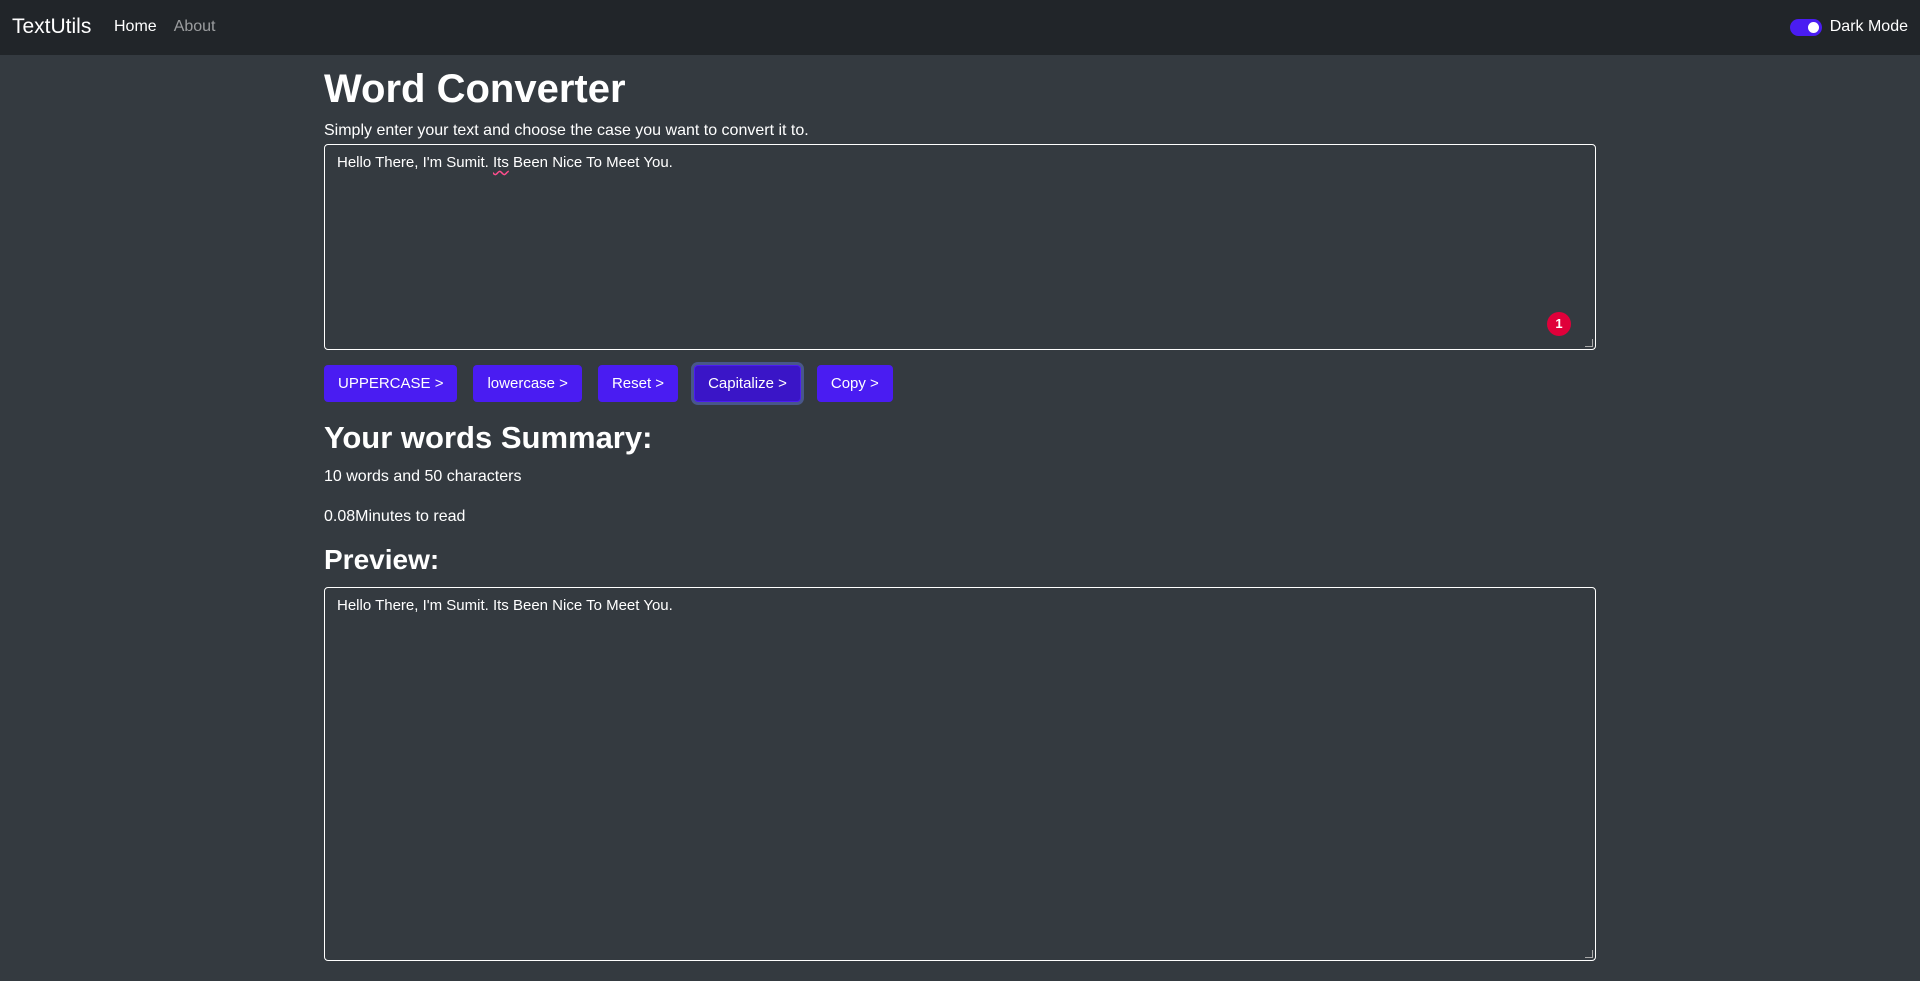 The height and width of the screenshot is (981, 1920). What do you see at coordinates (1869, 27) in the screenshot?
I see `dark-mode-label: Dark Mode` at bounding box center [1869, 27].